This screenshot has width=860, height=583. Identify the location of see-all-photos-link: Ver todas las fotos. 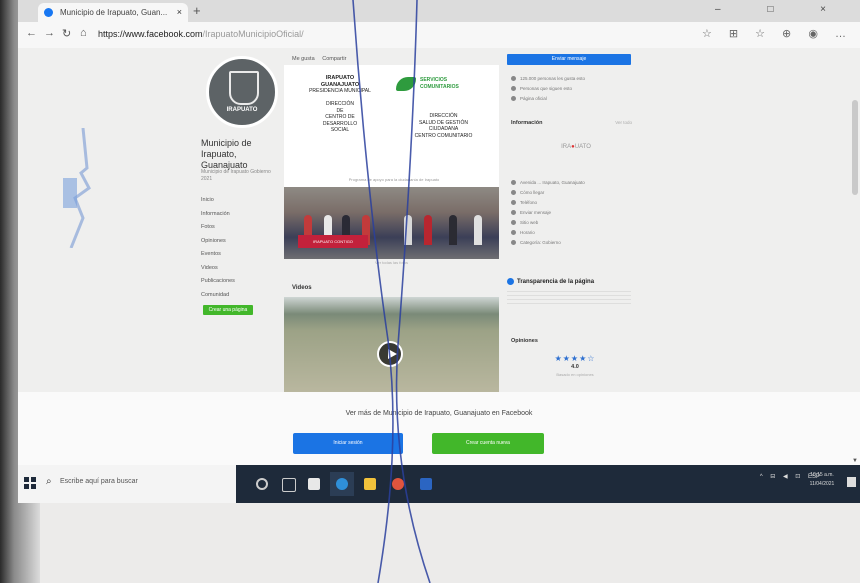
(391, 262).